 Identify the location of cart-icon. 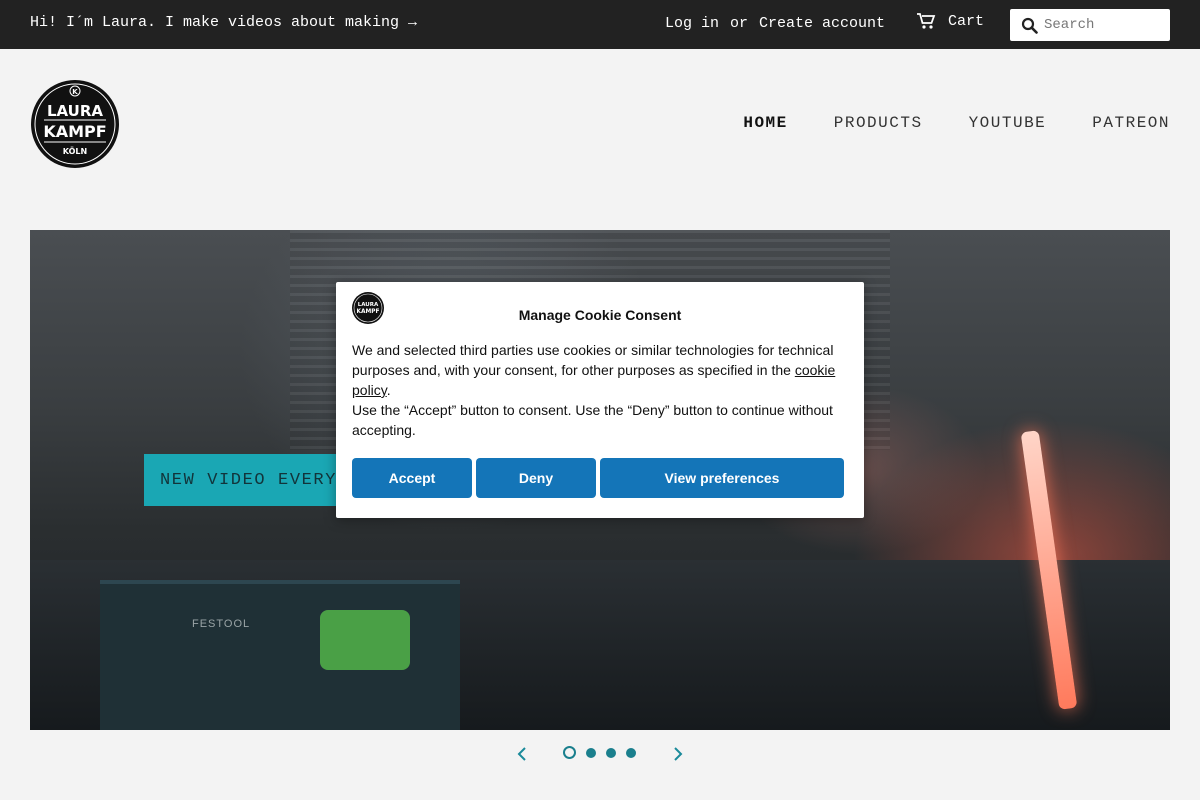
(926, 21).